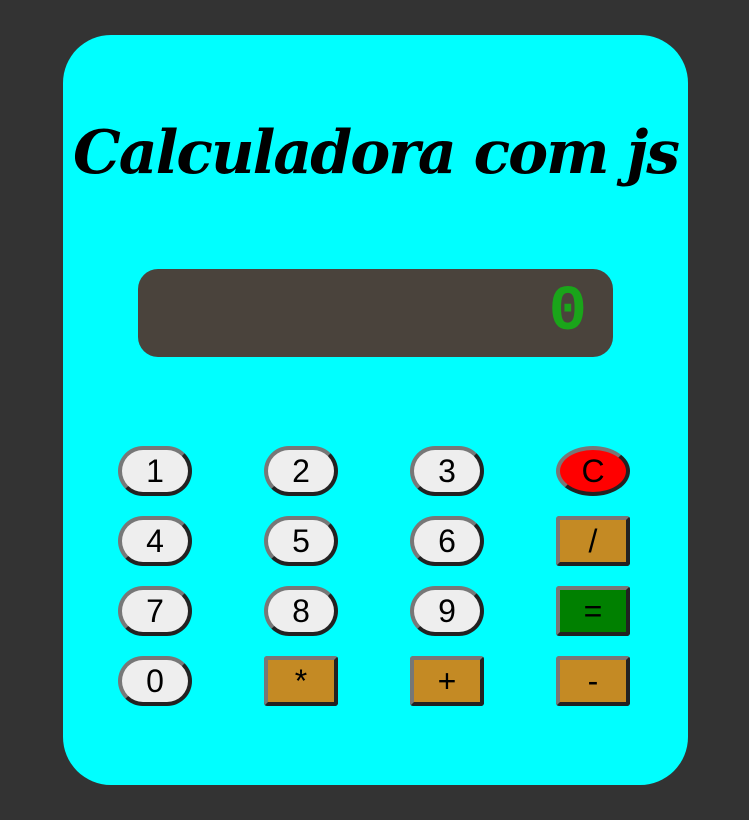  Describe the element at coordinates (301, 541) in the screenshot. I see `key-5-button: 5` at that location.